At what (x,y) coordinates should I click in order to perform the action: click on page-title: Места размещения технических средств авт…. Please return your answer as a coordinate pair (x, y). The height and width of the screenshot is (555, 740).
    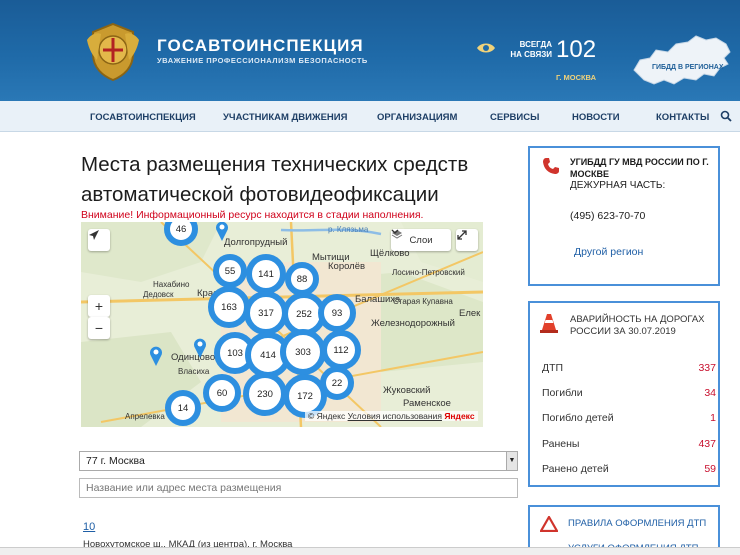
    Looking at the image, I should click on (275, 179).